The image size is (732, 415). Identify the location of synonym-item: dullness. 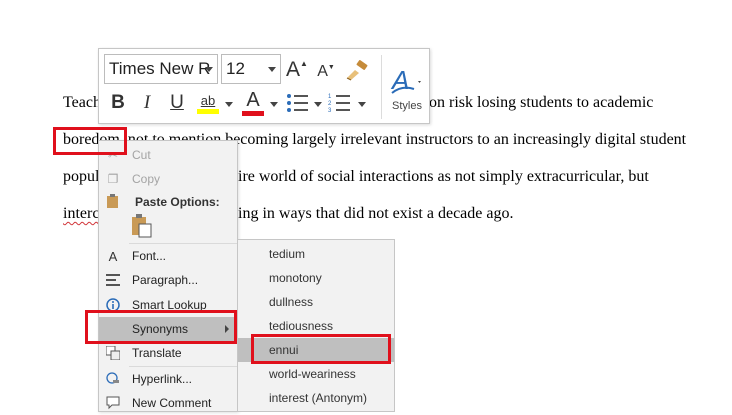
(316, 302).